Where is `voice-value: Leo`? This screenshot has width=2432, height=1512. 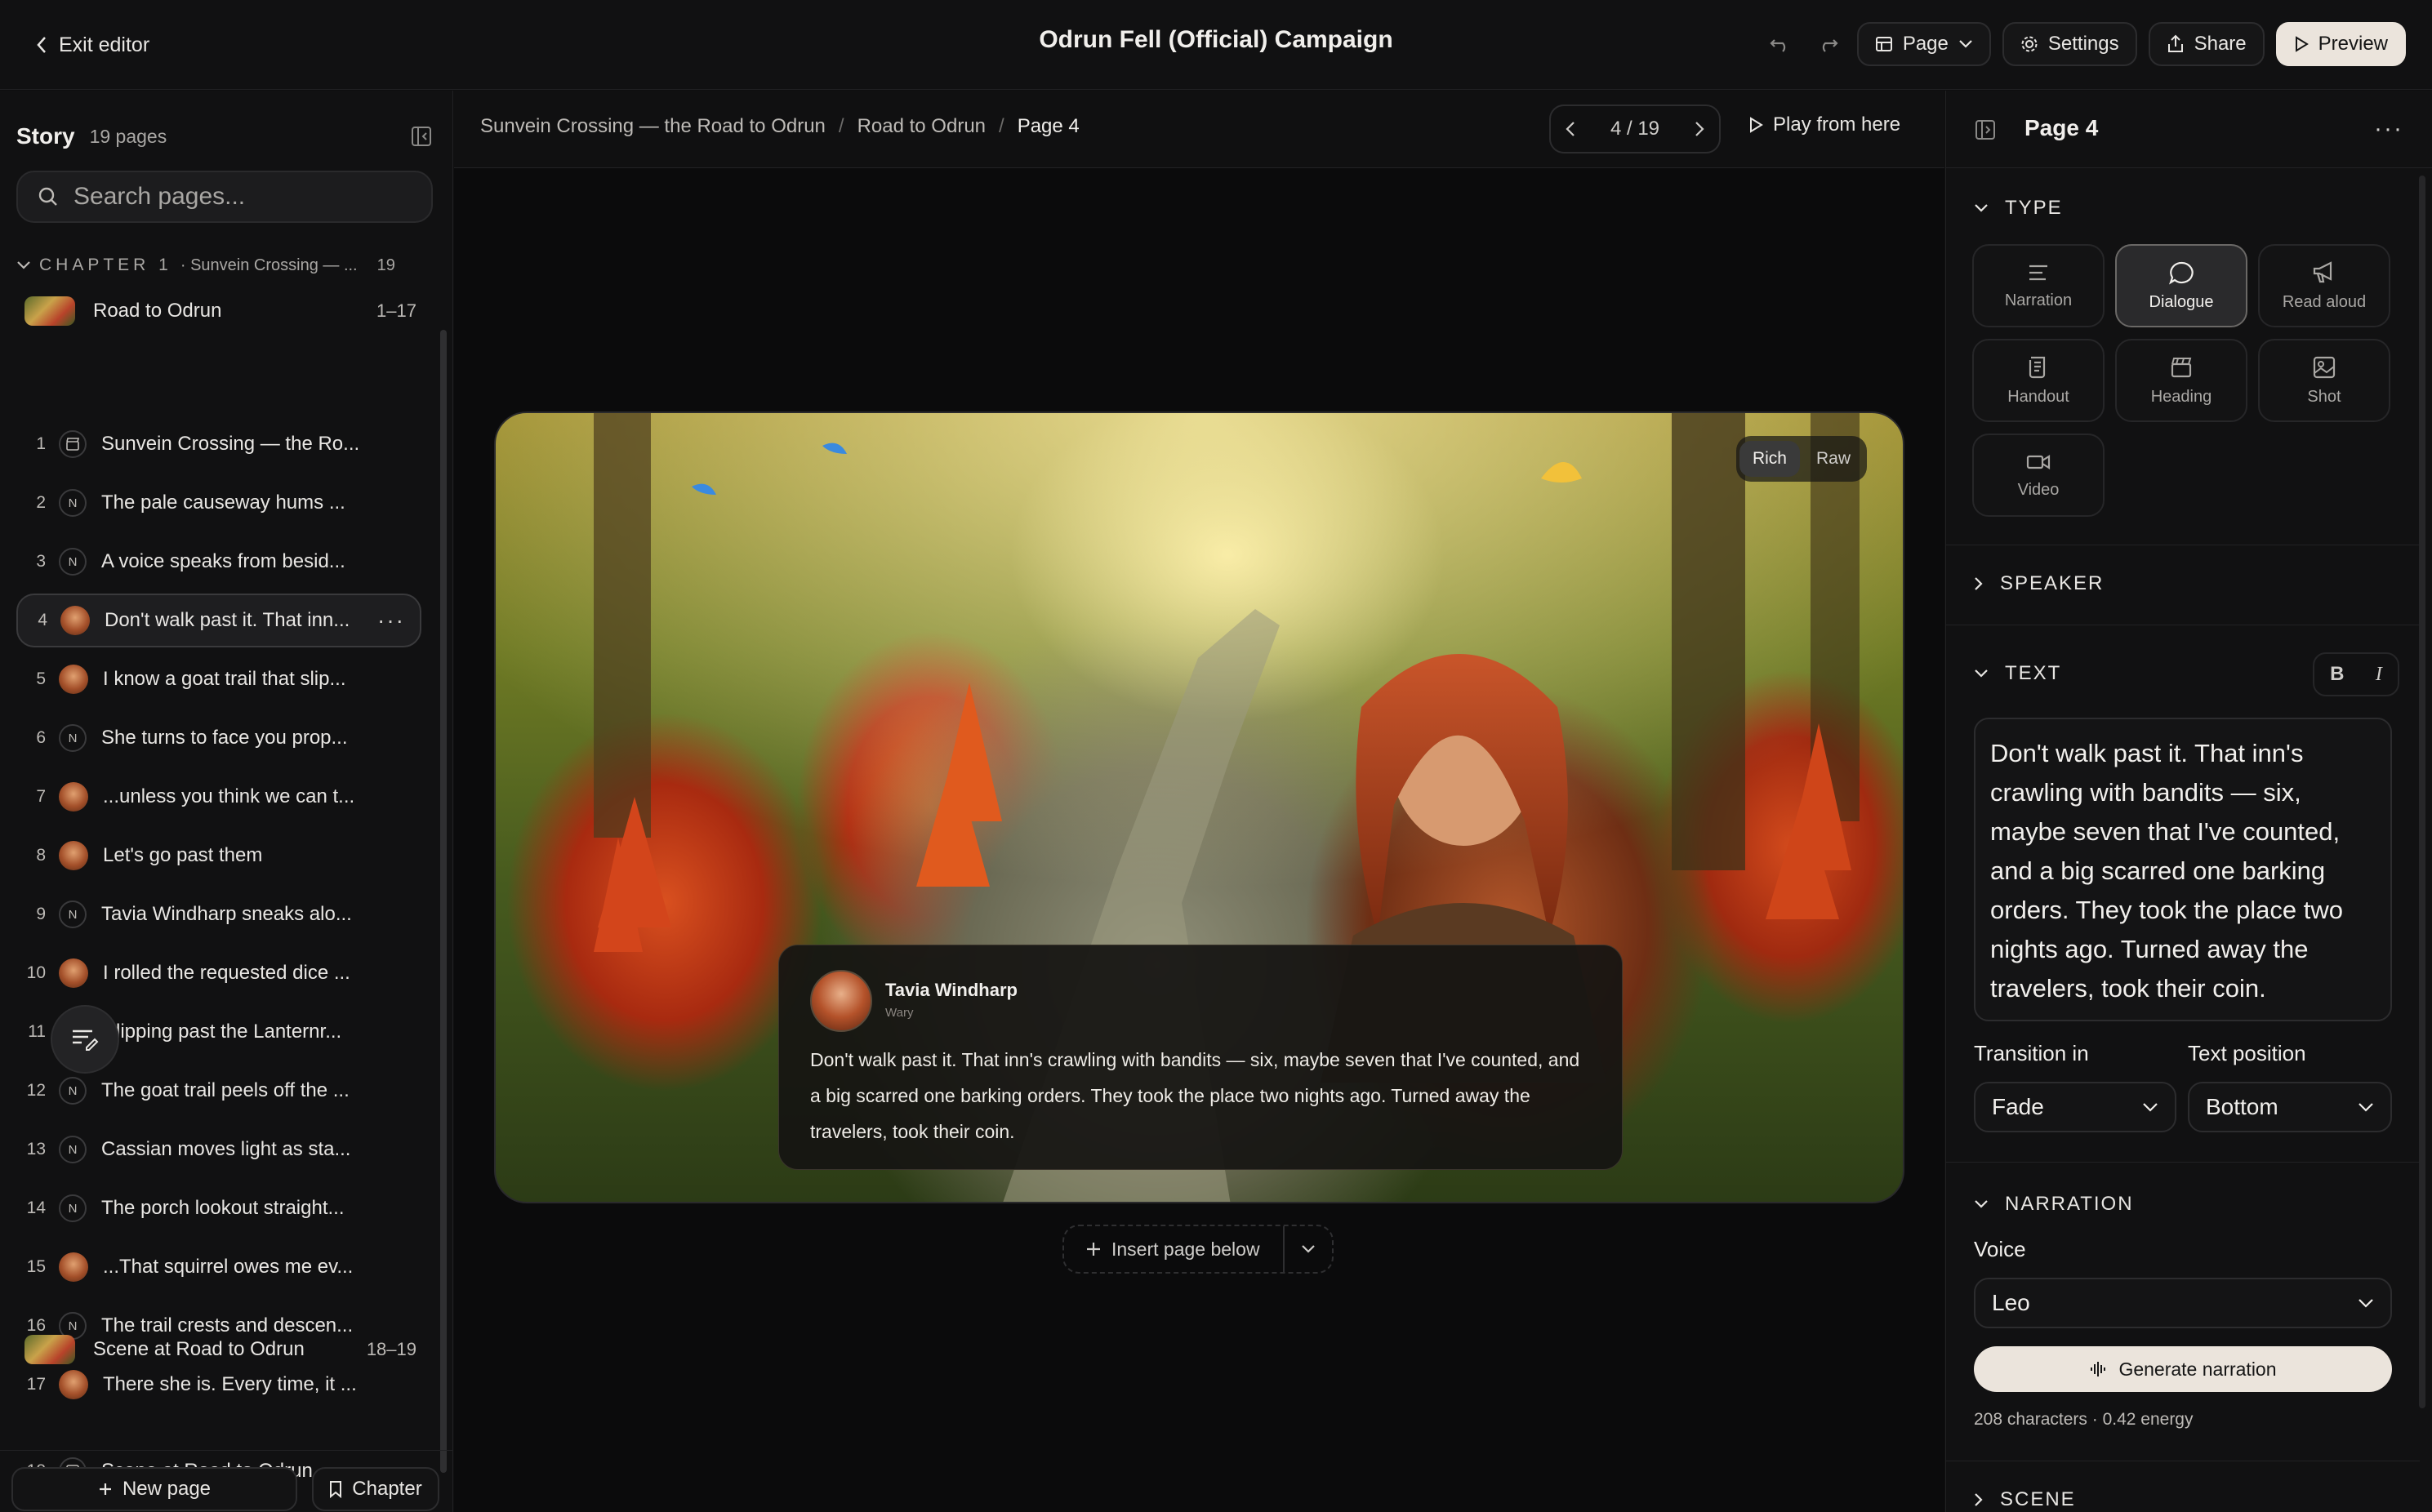 voice-value: Leo is located at coordinates (2011, 1302).